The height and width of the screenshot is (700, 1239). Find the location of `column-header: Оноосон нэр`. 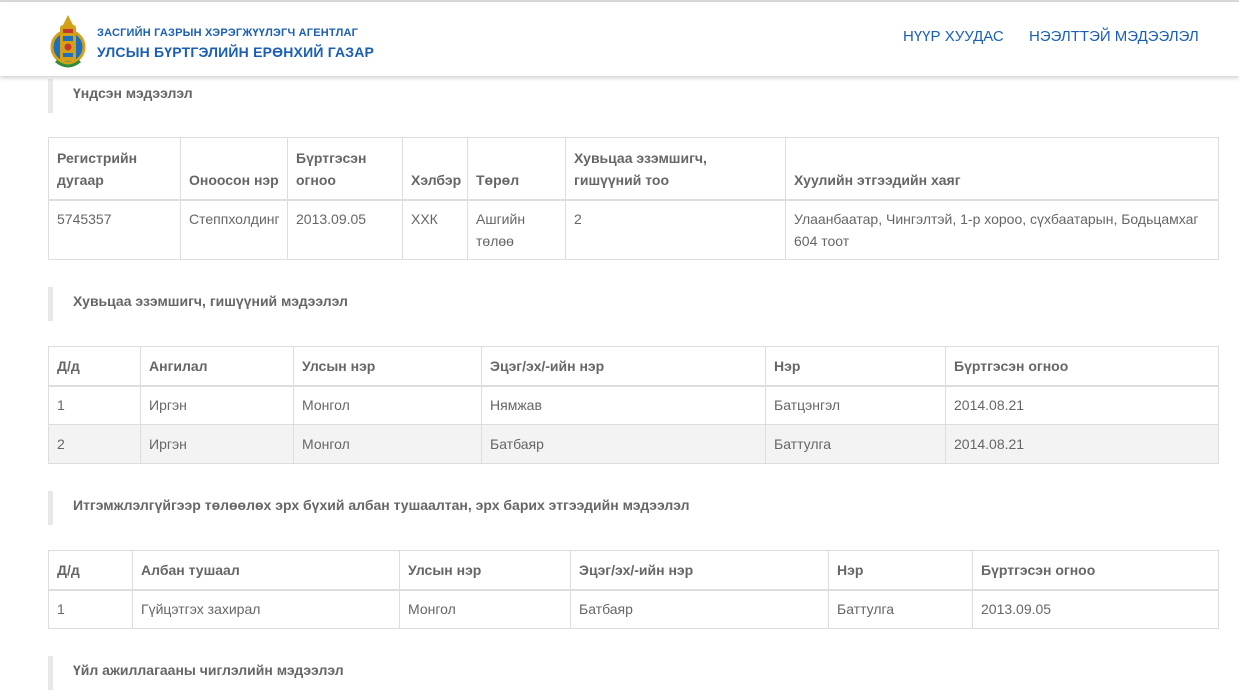

column-header: Оноосон нэр is located at coordinates (234, 169).